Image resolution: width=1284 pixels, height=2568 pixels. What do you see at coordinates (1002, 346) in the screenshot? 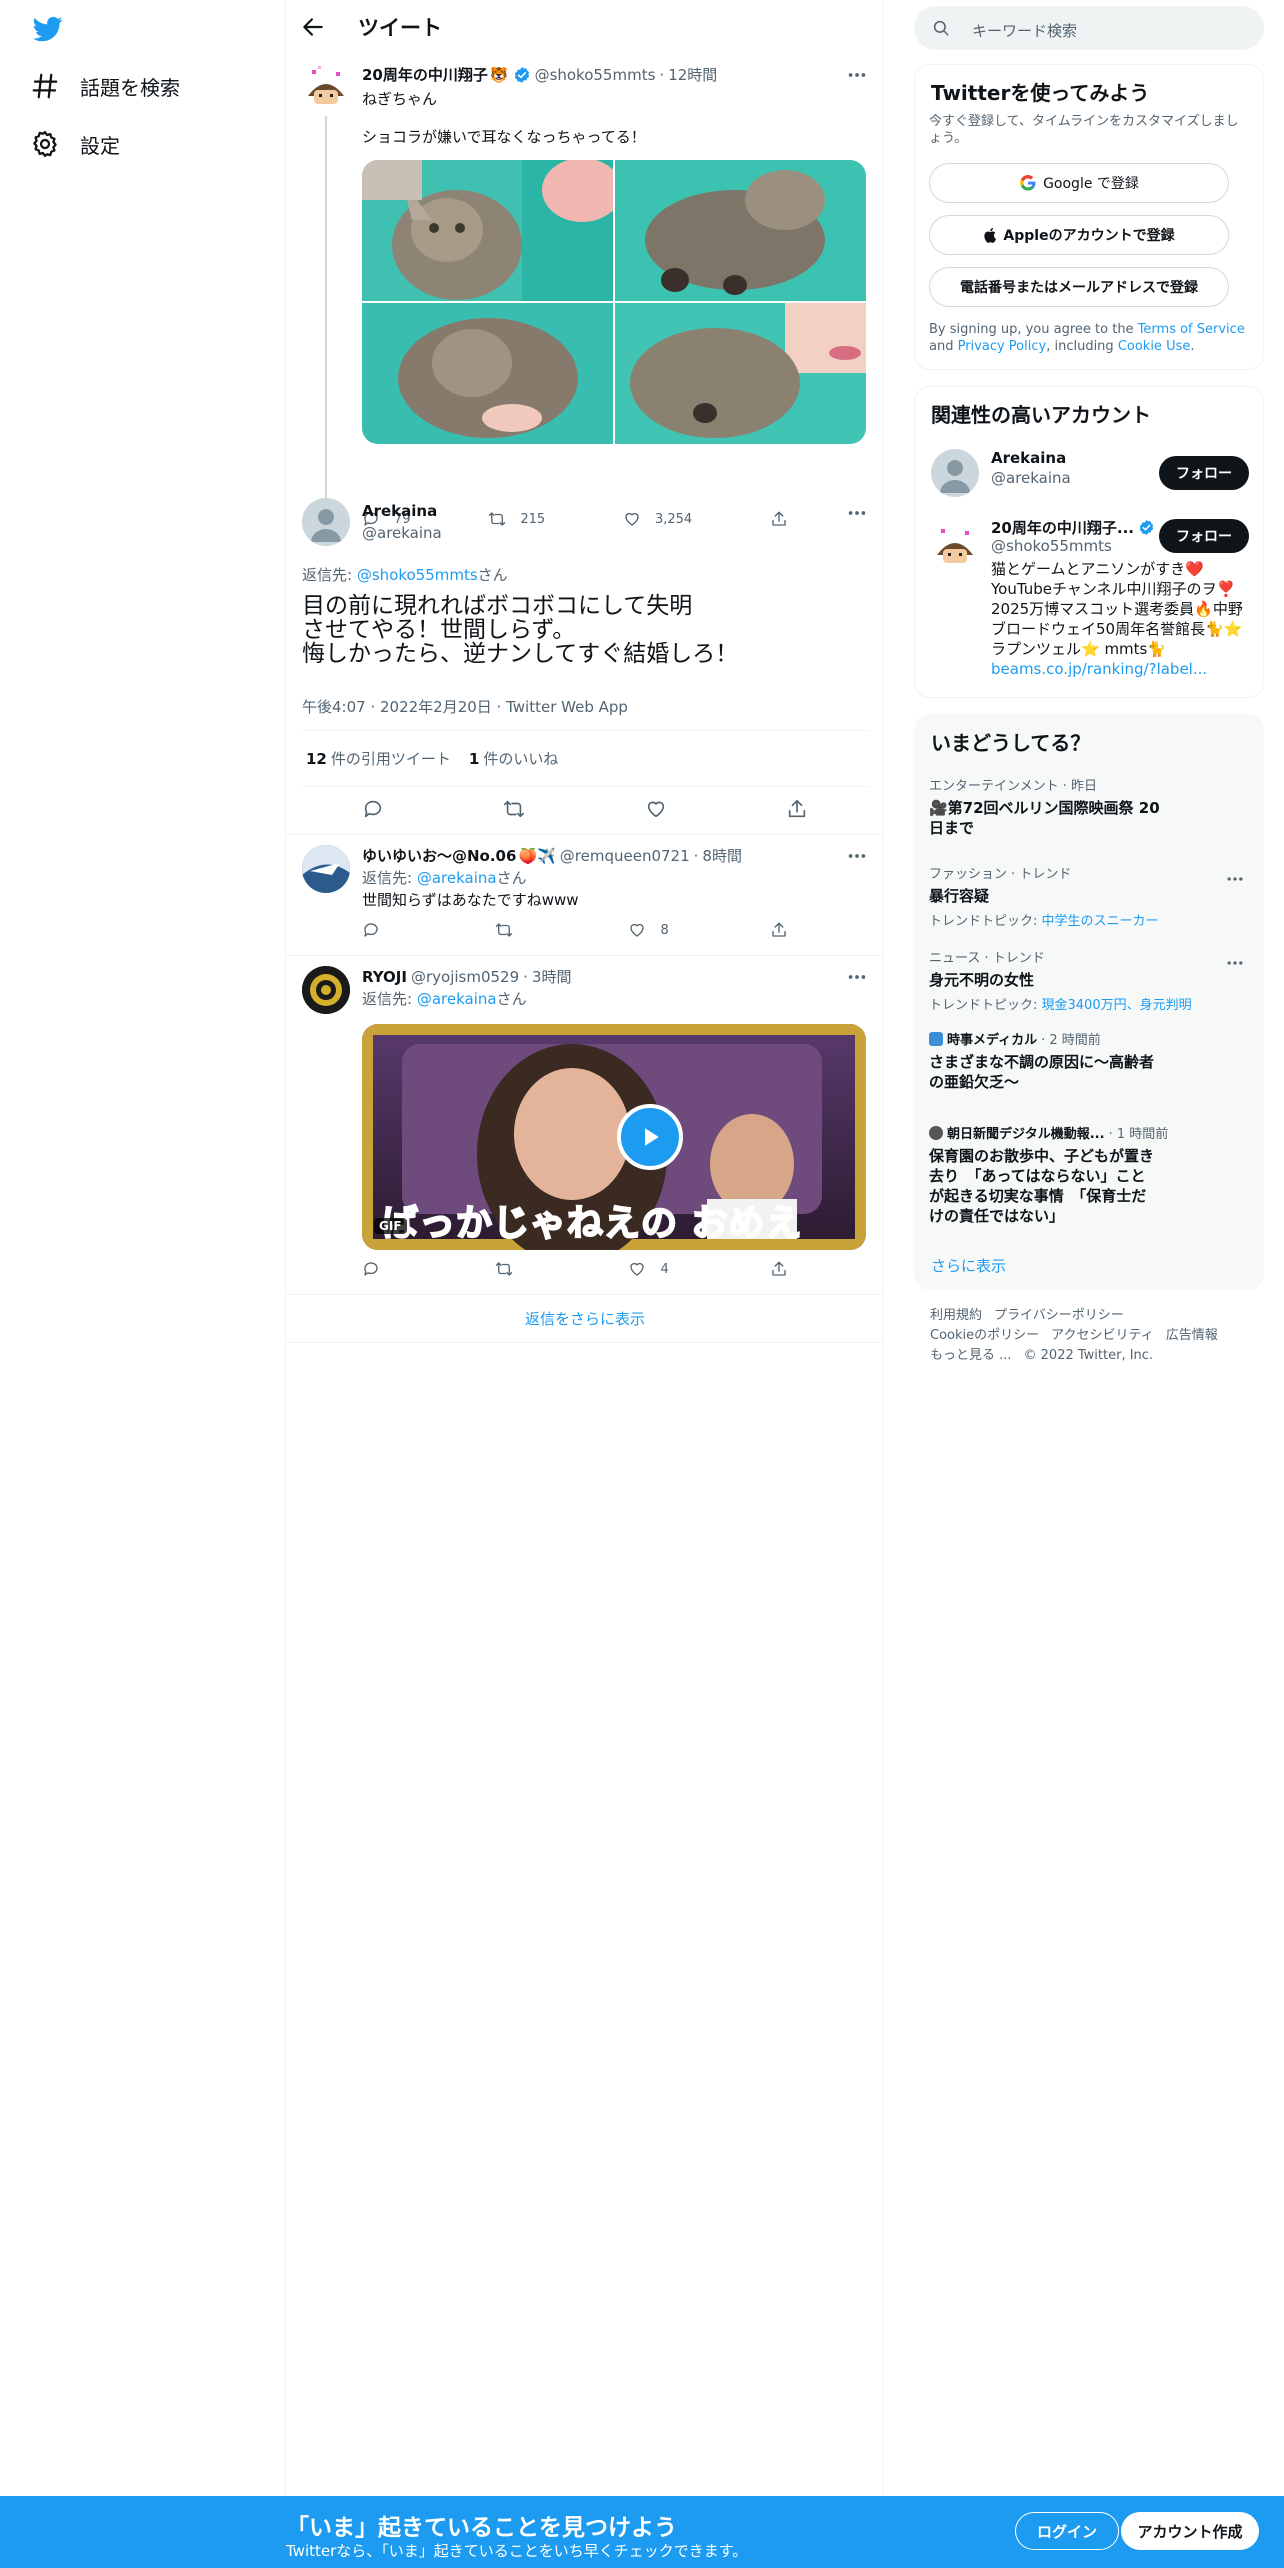
I see `privacy-link: Privacy Policy` at bounding box center [1002, 346].